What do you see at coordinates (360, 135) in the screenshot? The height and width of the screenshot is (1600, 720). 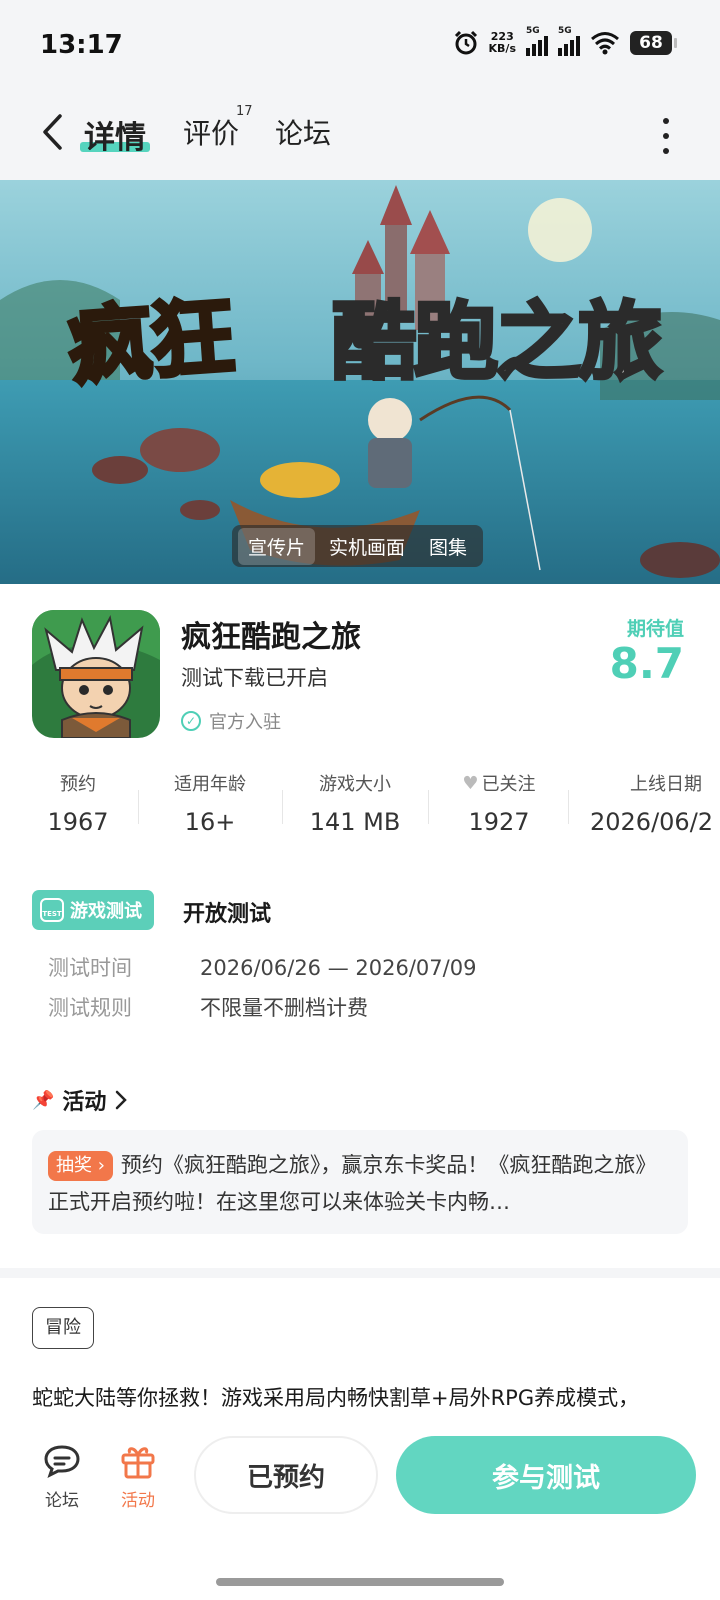 I see `top-nav: 详情 评价 17 论坛` at bounding box center [360, 135].